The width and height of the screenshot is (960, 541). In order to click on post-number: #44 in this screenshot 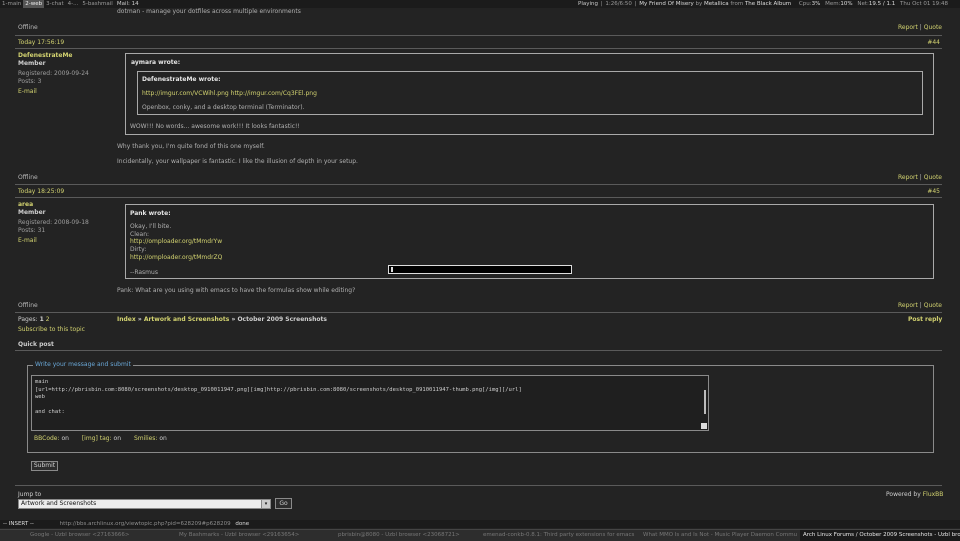, I will do `click(933, 42)`.